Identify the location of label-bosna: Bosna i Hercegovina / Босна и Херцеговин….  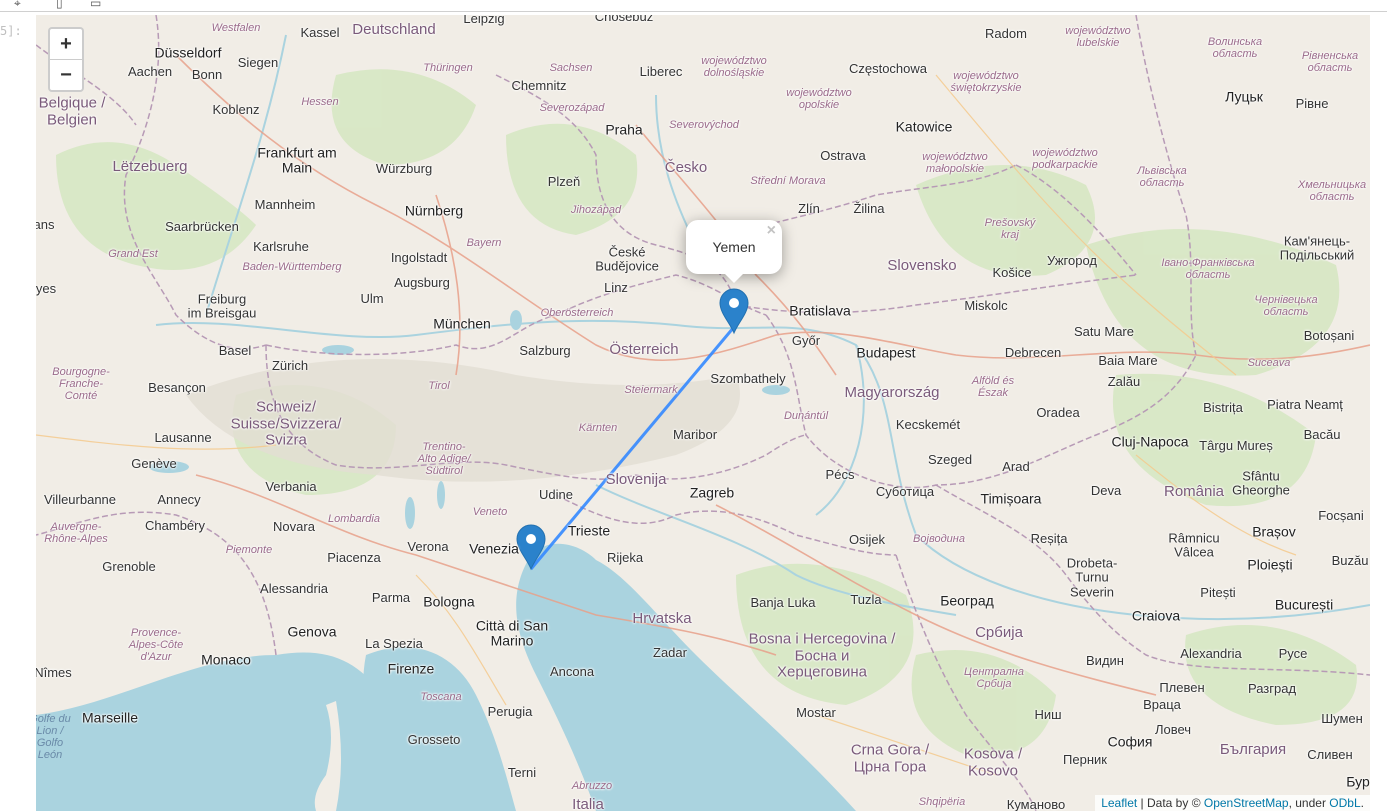
(822, 655).